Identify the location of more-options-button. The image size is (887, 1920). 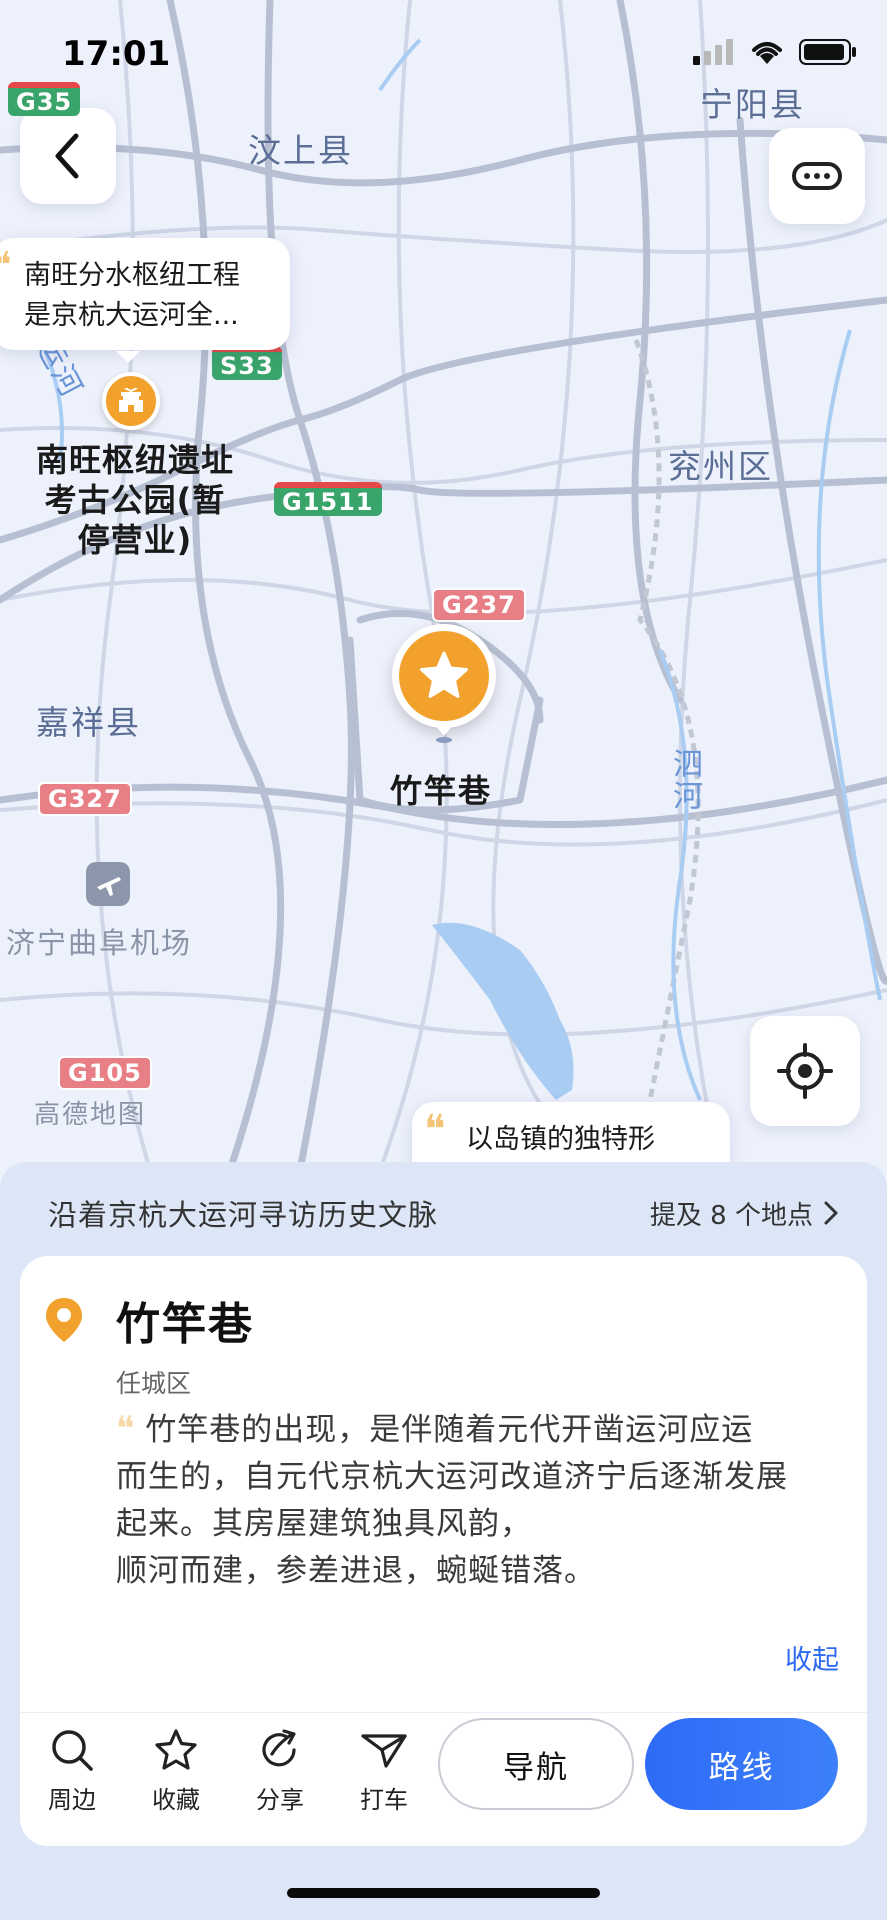
(817, 176).